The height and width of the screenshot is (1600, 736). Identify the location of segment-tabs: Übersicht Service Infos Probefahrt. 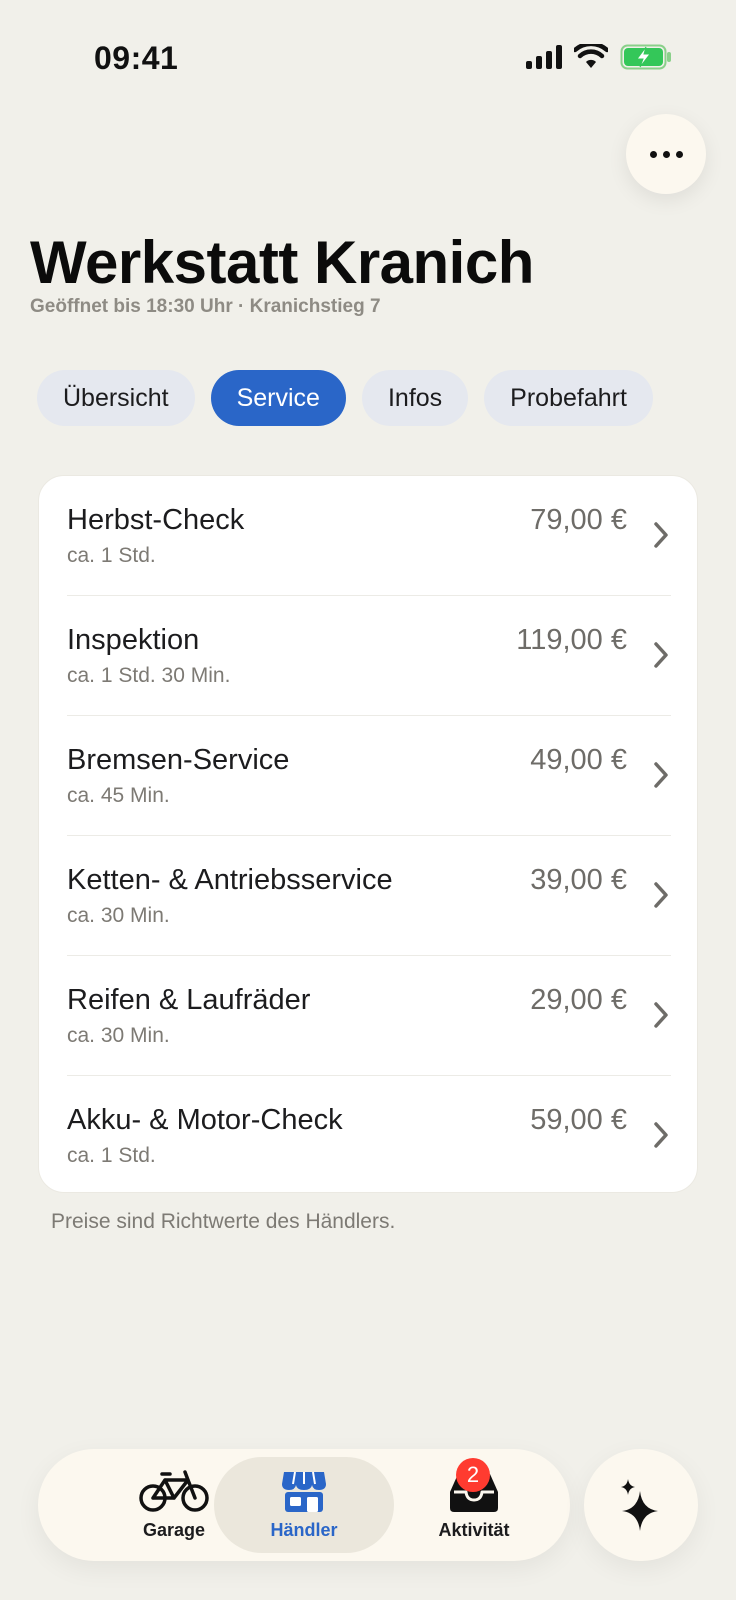
(345, 398).